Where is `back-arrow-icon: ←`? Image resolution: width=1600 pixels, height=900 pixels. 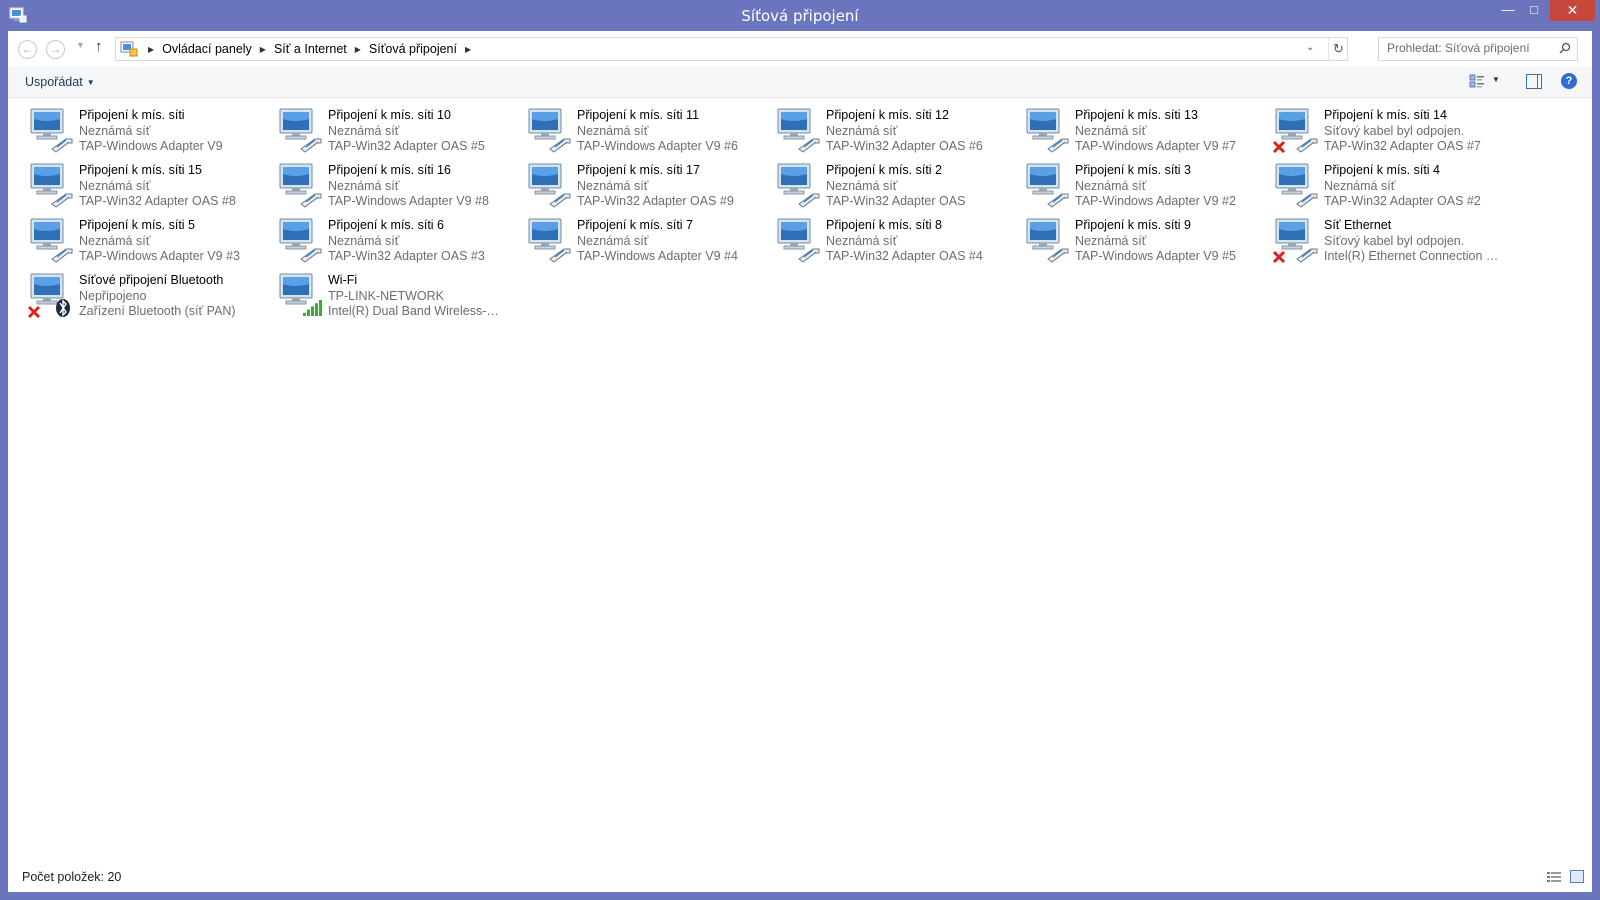
back-arrow-icon: ← is located at coordinates (27, 49).